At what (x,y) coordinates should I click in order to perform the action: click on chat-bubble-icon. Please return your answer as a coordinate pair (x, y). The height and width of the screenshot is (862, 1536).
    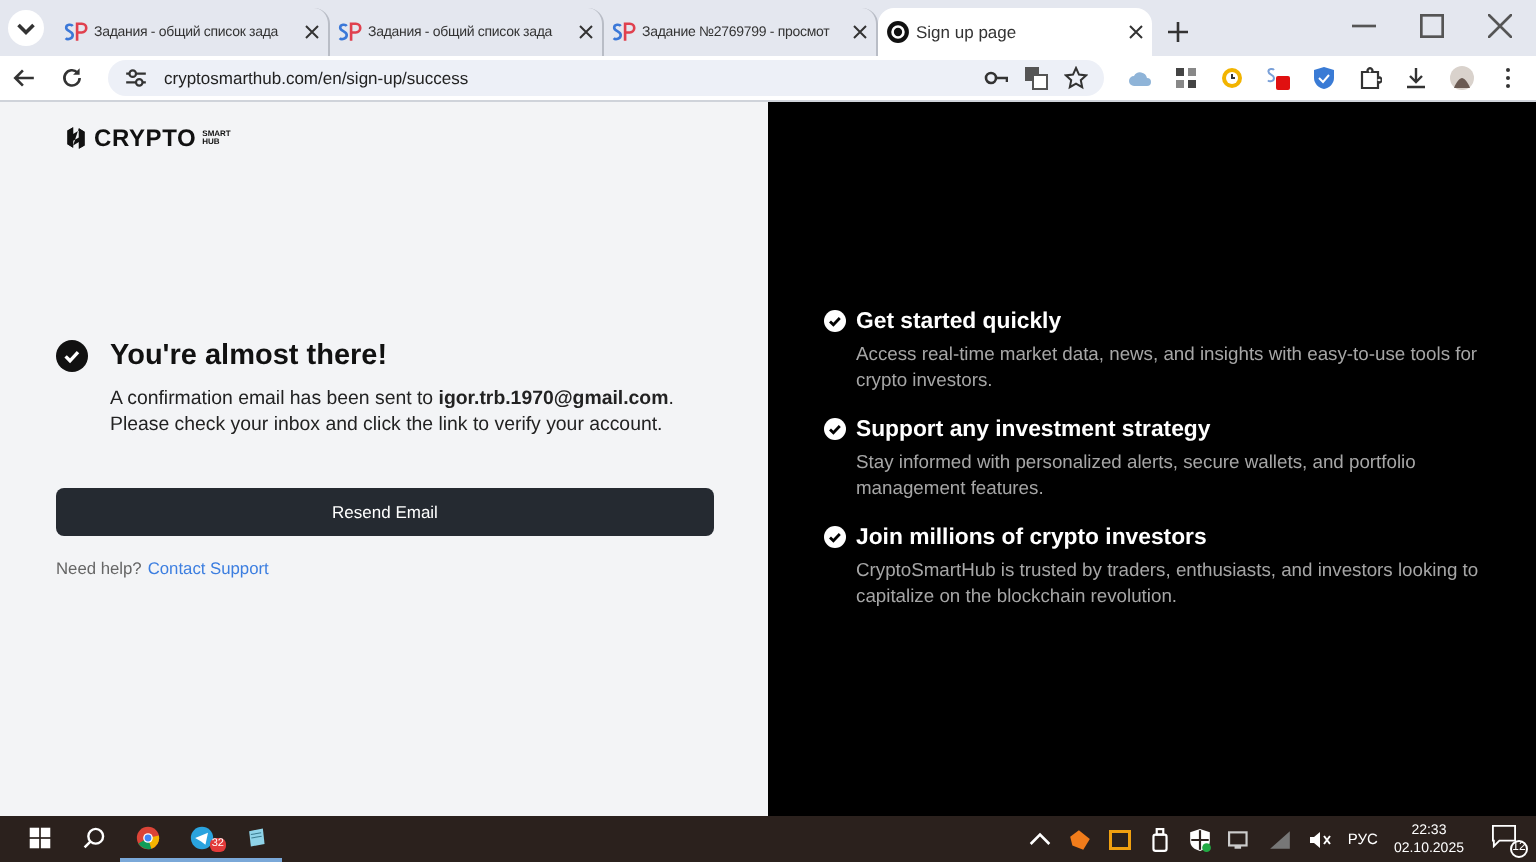
    Looking at the image, I should click on (1504, 835).